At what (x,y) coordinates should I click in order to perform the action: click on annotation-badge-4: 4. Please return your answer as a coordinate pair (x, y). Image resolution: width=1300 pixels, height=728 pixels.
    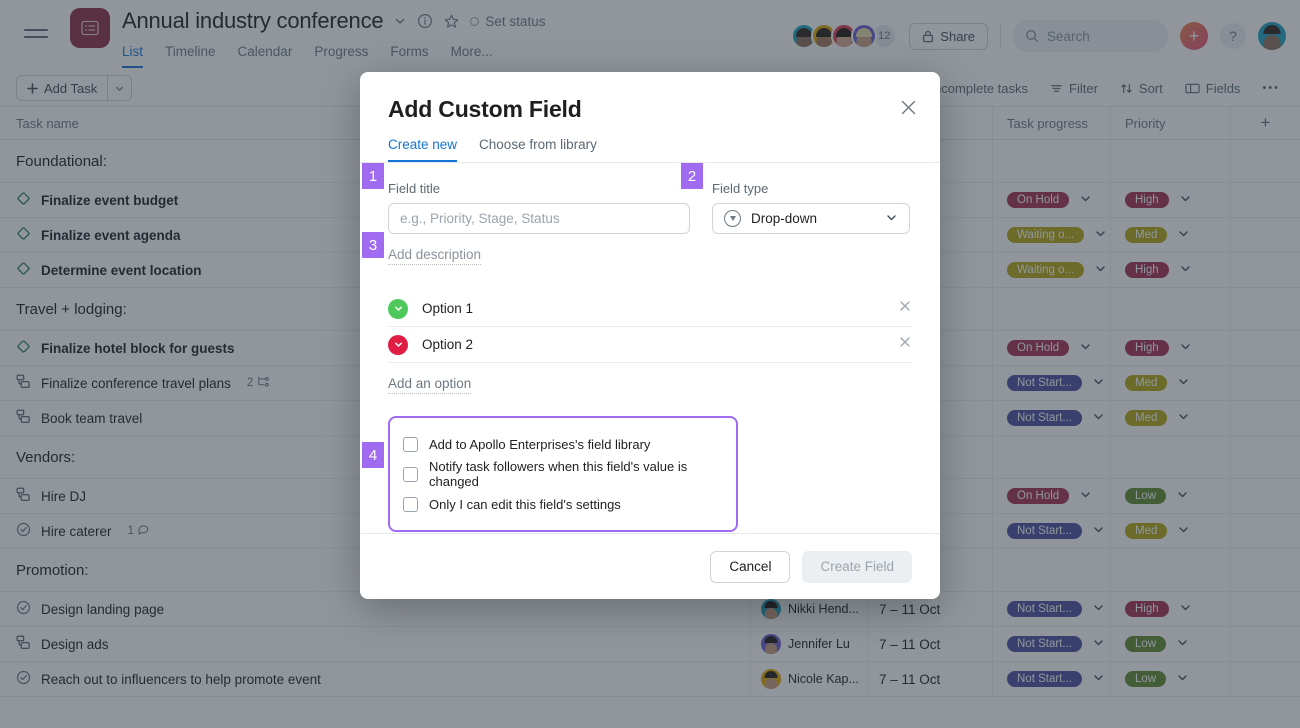
    Looking at the image, I should click on (373, 455).